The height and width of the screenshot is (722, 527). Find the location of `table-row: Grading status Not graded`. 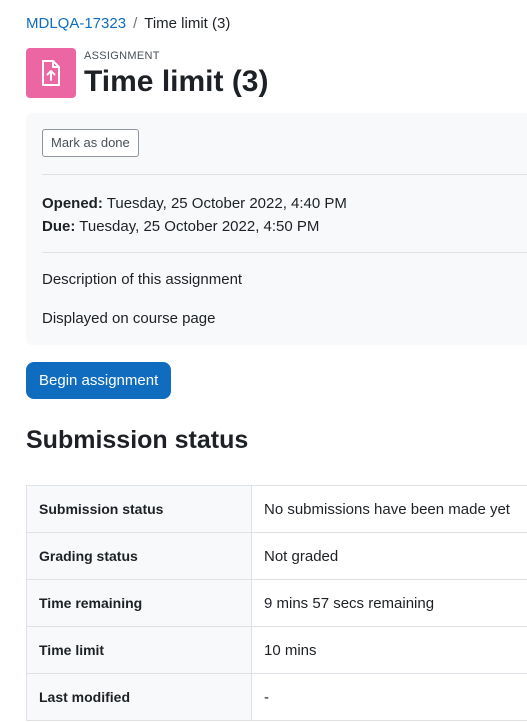

table-row: Grading status Not graded is located at coordinates (276, 556).